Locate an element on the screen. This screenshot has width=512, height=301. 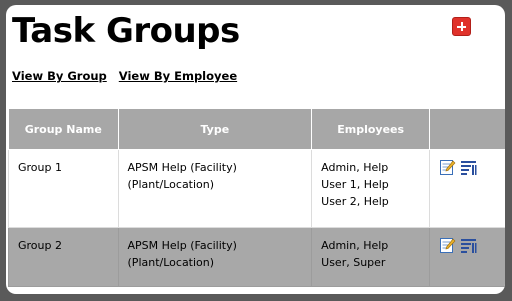
cell-employees: Admin, Help User 1, Help User 2, Help is located at coordinates (371, 188).